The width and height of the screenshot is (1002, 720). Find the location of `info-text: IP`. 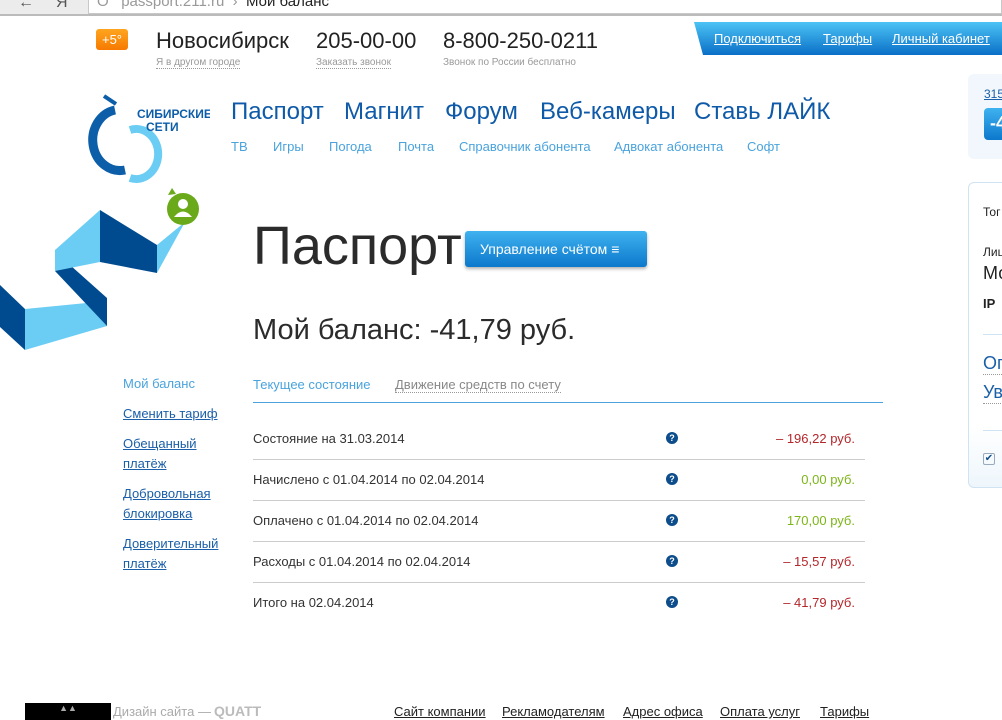

info-text: IP is located at coordinates (989, 303).